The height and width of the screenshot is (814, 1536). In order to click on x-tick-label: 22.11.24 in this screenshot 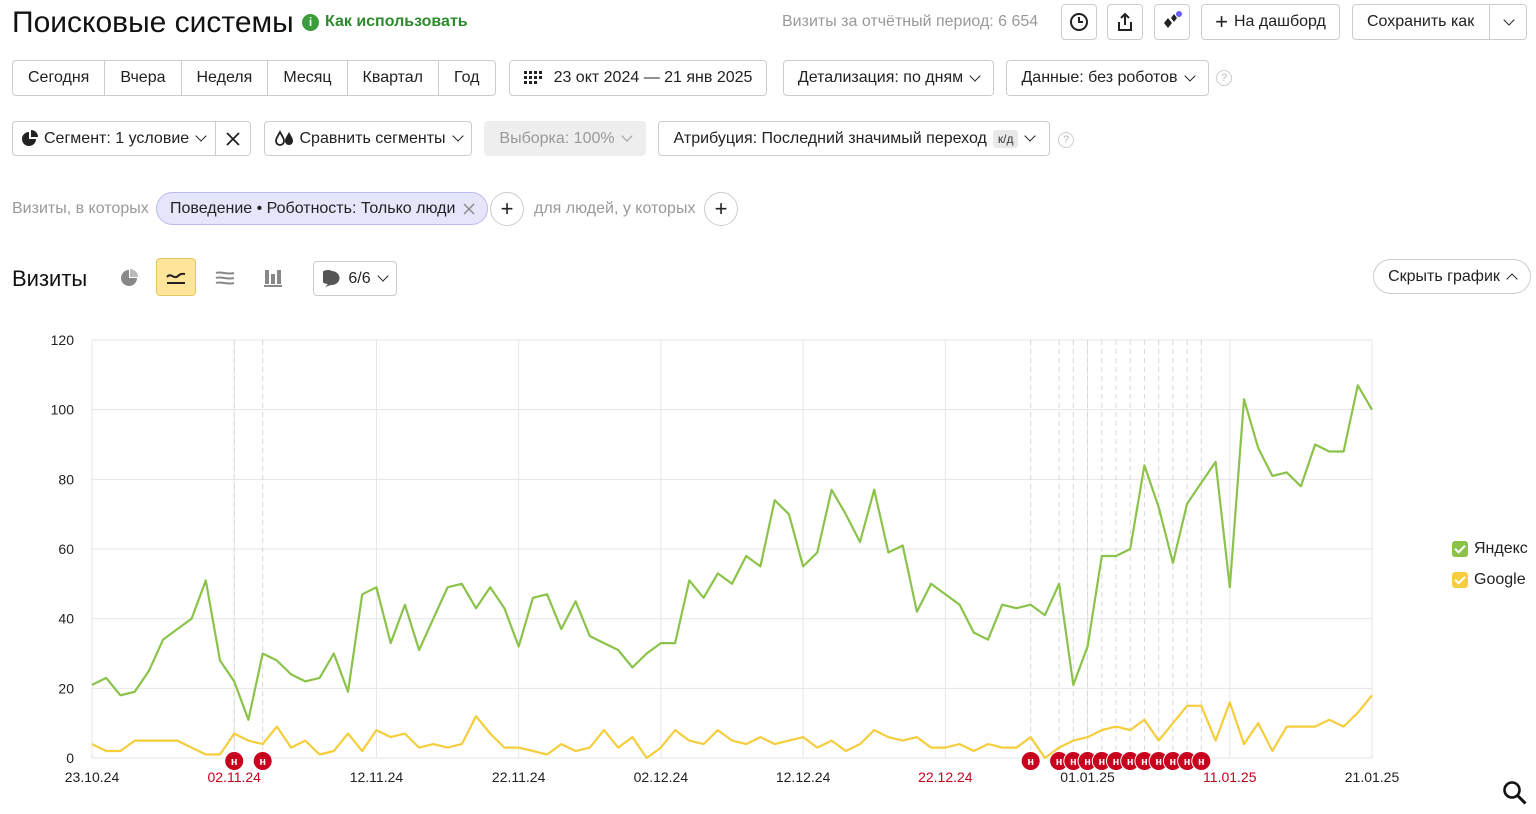, I will do `click(519, 777)`.